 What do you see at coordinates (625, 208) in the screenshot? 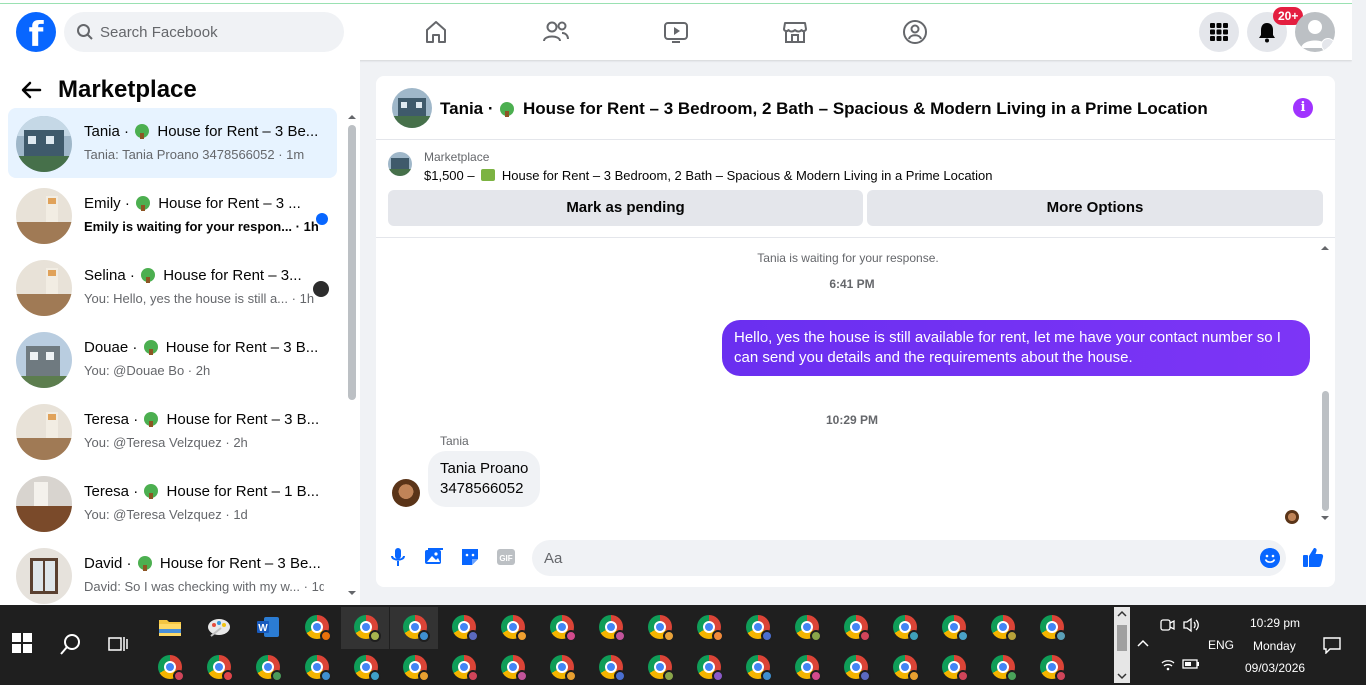
I see `mark-as-pending-button: Mark as pending` at bounding box center [625, 208].